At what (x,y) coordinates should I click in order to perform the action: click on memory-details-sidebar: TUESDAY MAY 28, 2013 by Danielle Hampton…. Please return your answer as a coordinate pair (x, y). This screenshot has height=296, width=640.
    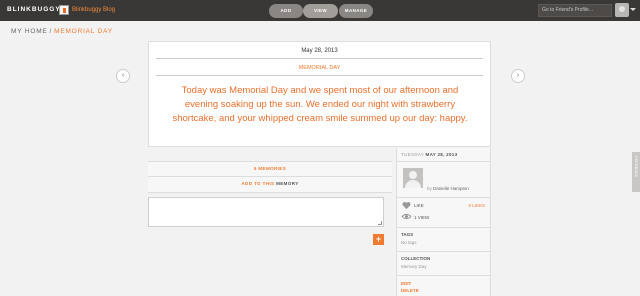
    Looking at the image, I should click on (443, 222).